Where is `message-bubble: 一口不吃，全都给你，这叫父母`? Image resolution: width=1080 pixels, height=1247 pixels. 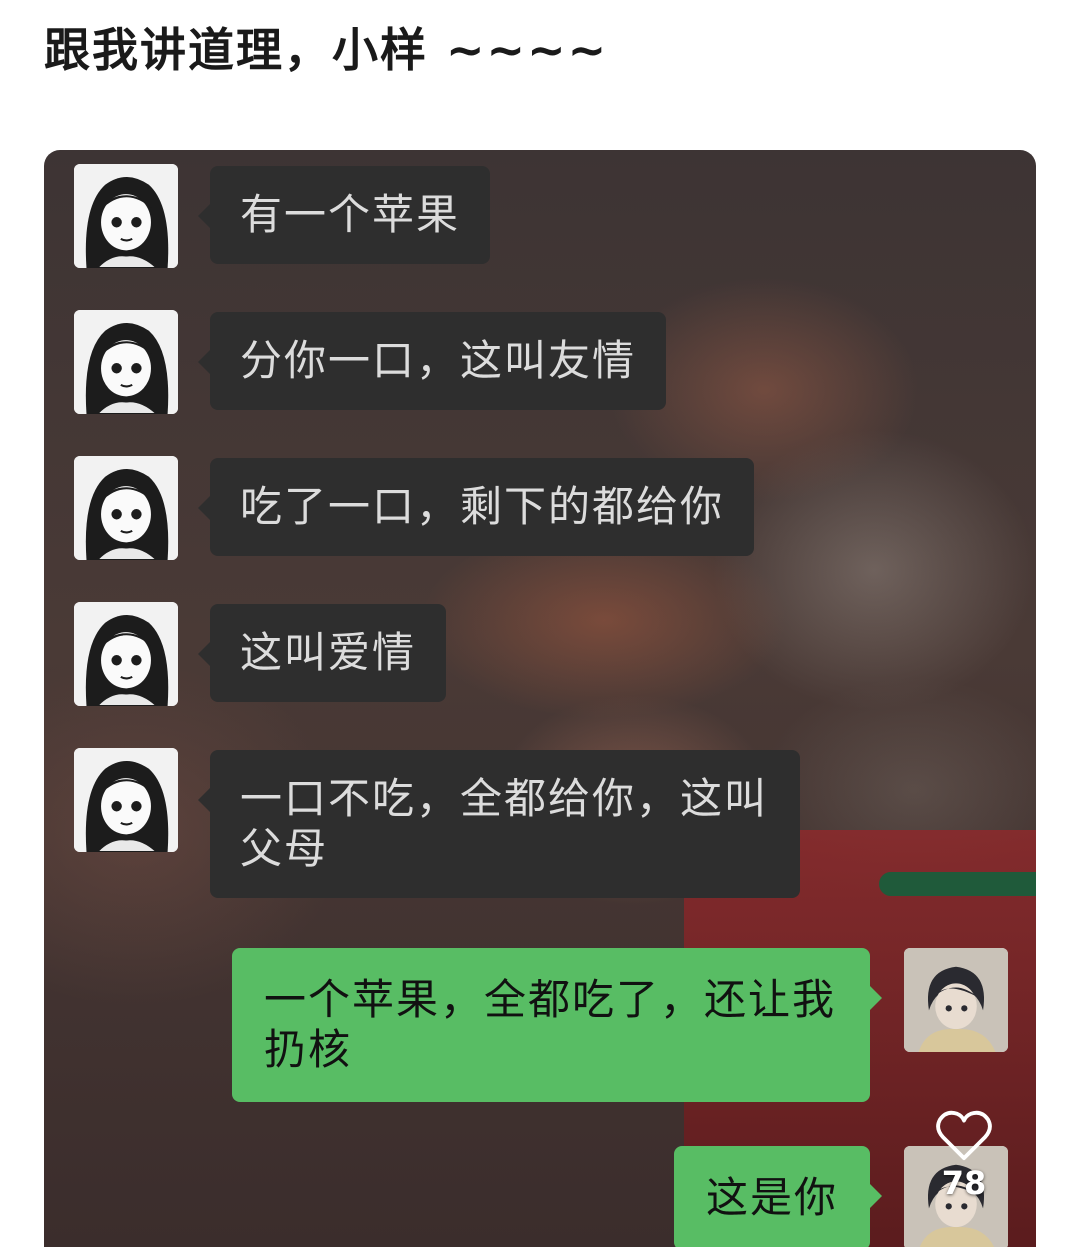 message-bubble: 一口不吃，全都给你，这叫父母 is located at coordinates (499, 824).